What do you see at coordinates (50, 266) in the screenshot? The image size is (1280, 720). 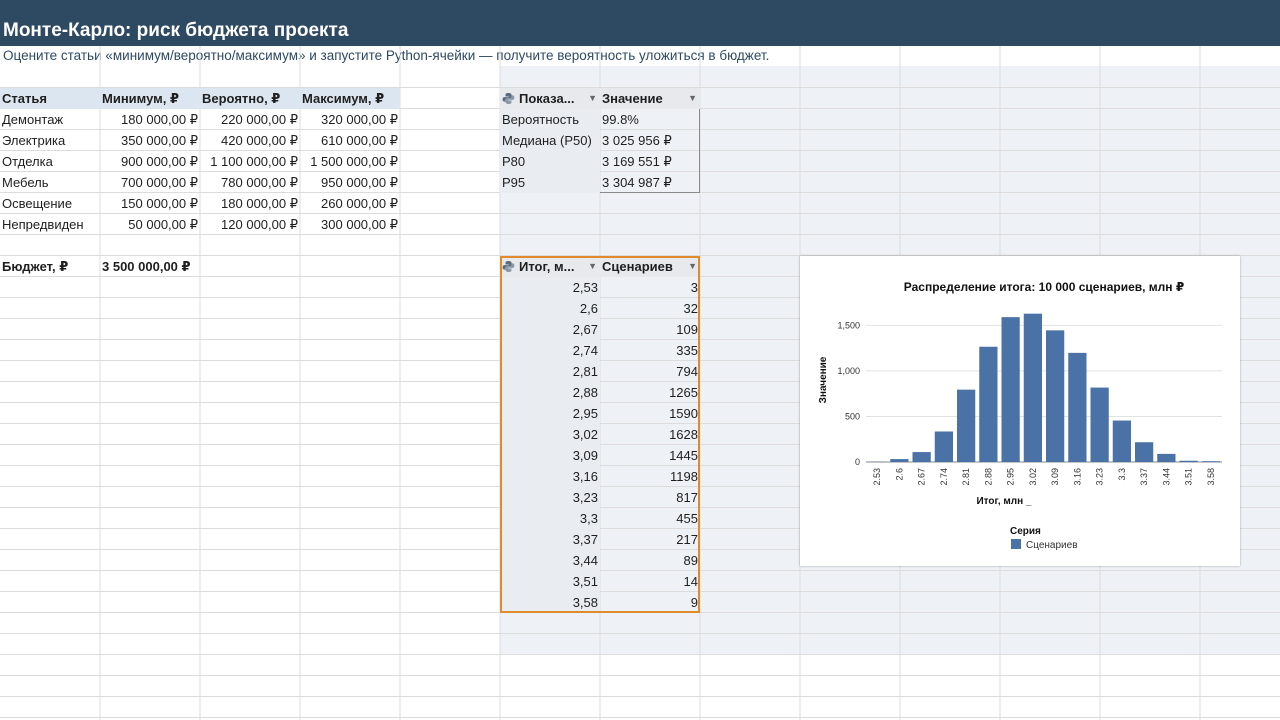 I see `budget-label: Бюджет, ₽` at bounding box center [50, 266].